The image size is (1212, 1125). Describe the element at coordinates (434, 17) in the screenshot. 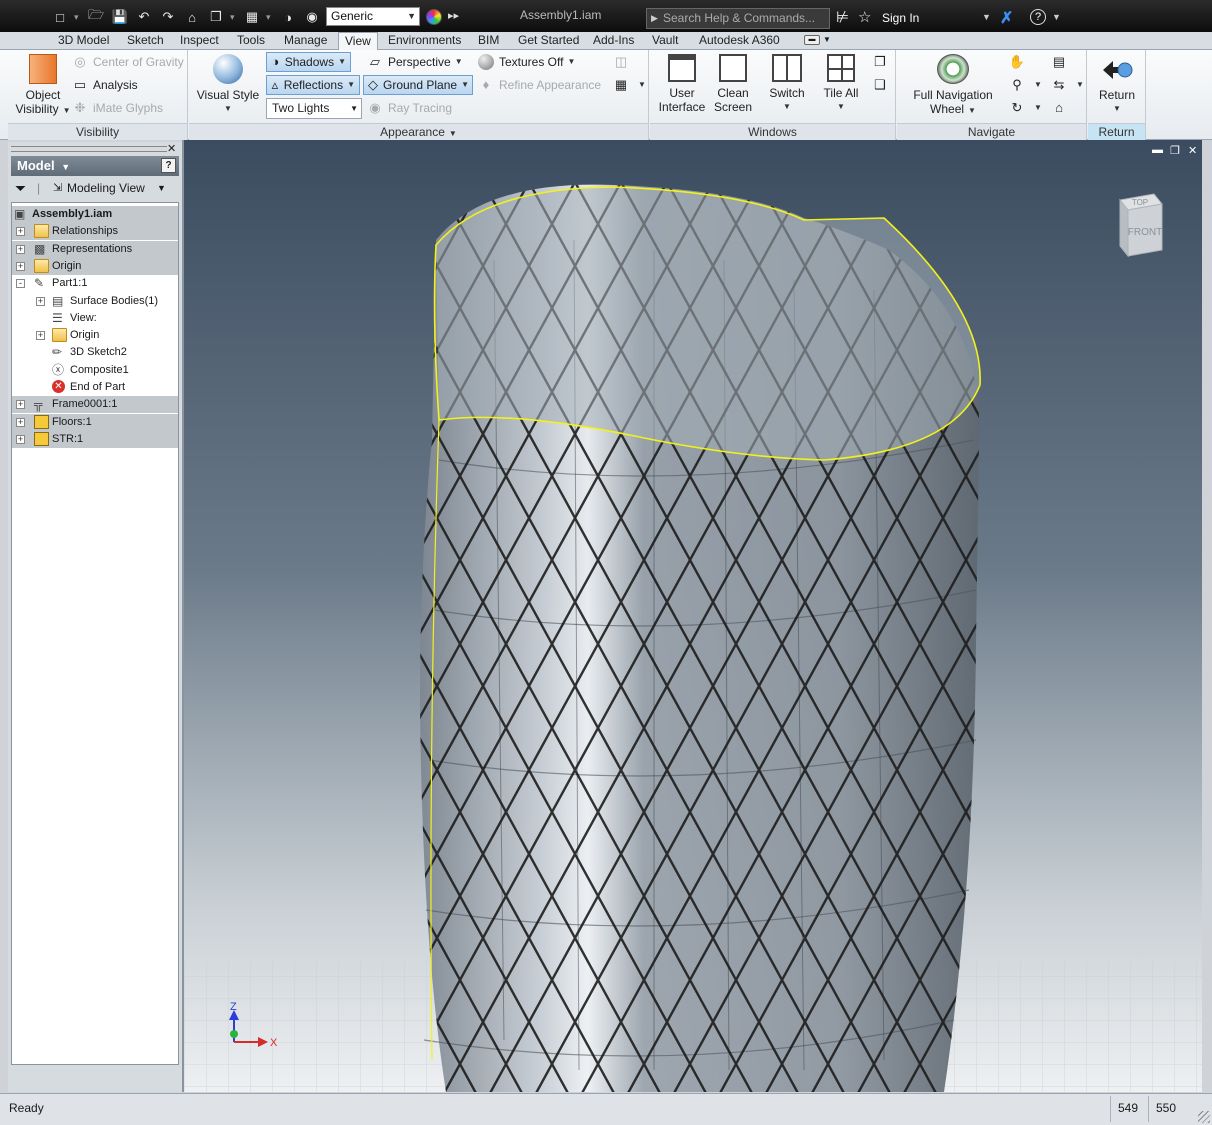

I see `color-wheel-icon` at that location.